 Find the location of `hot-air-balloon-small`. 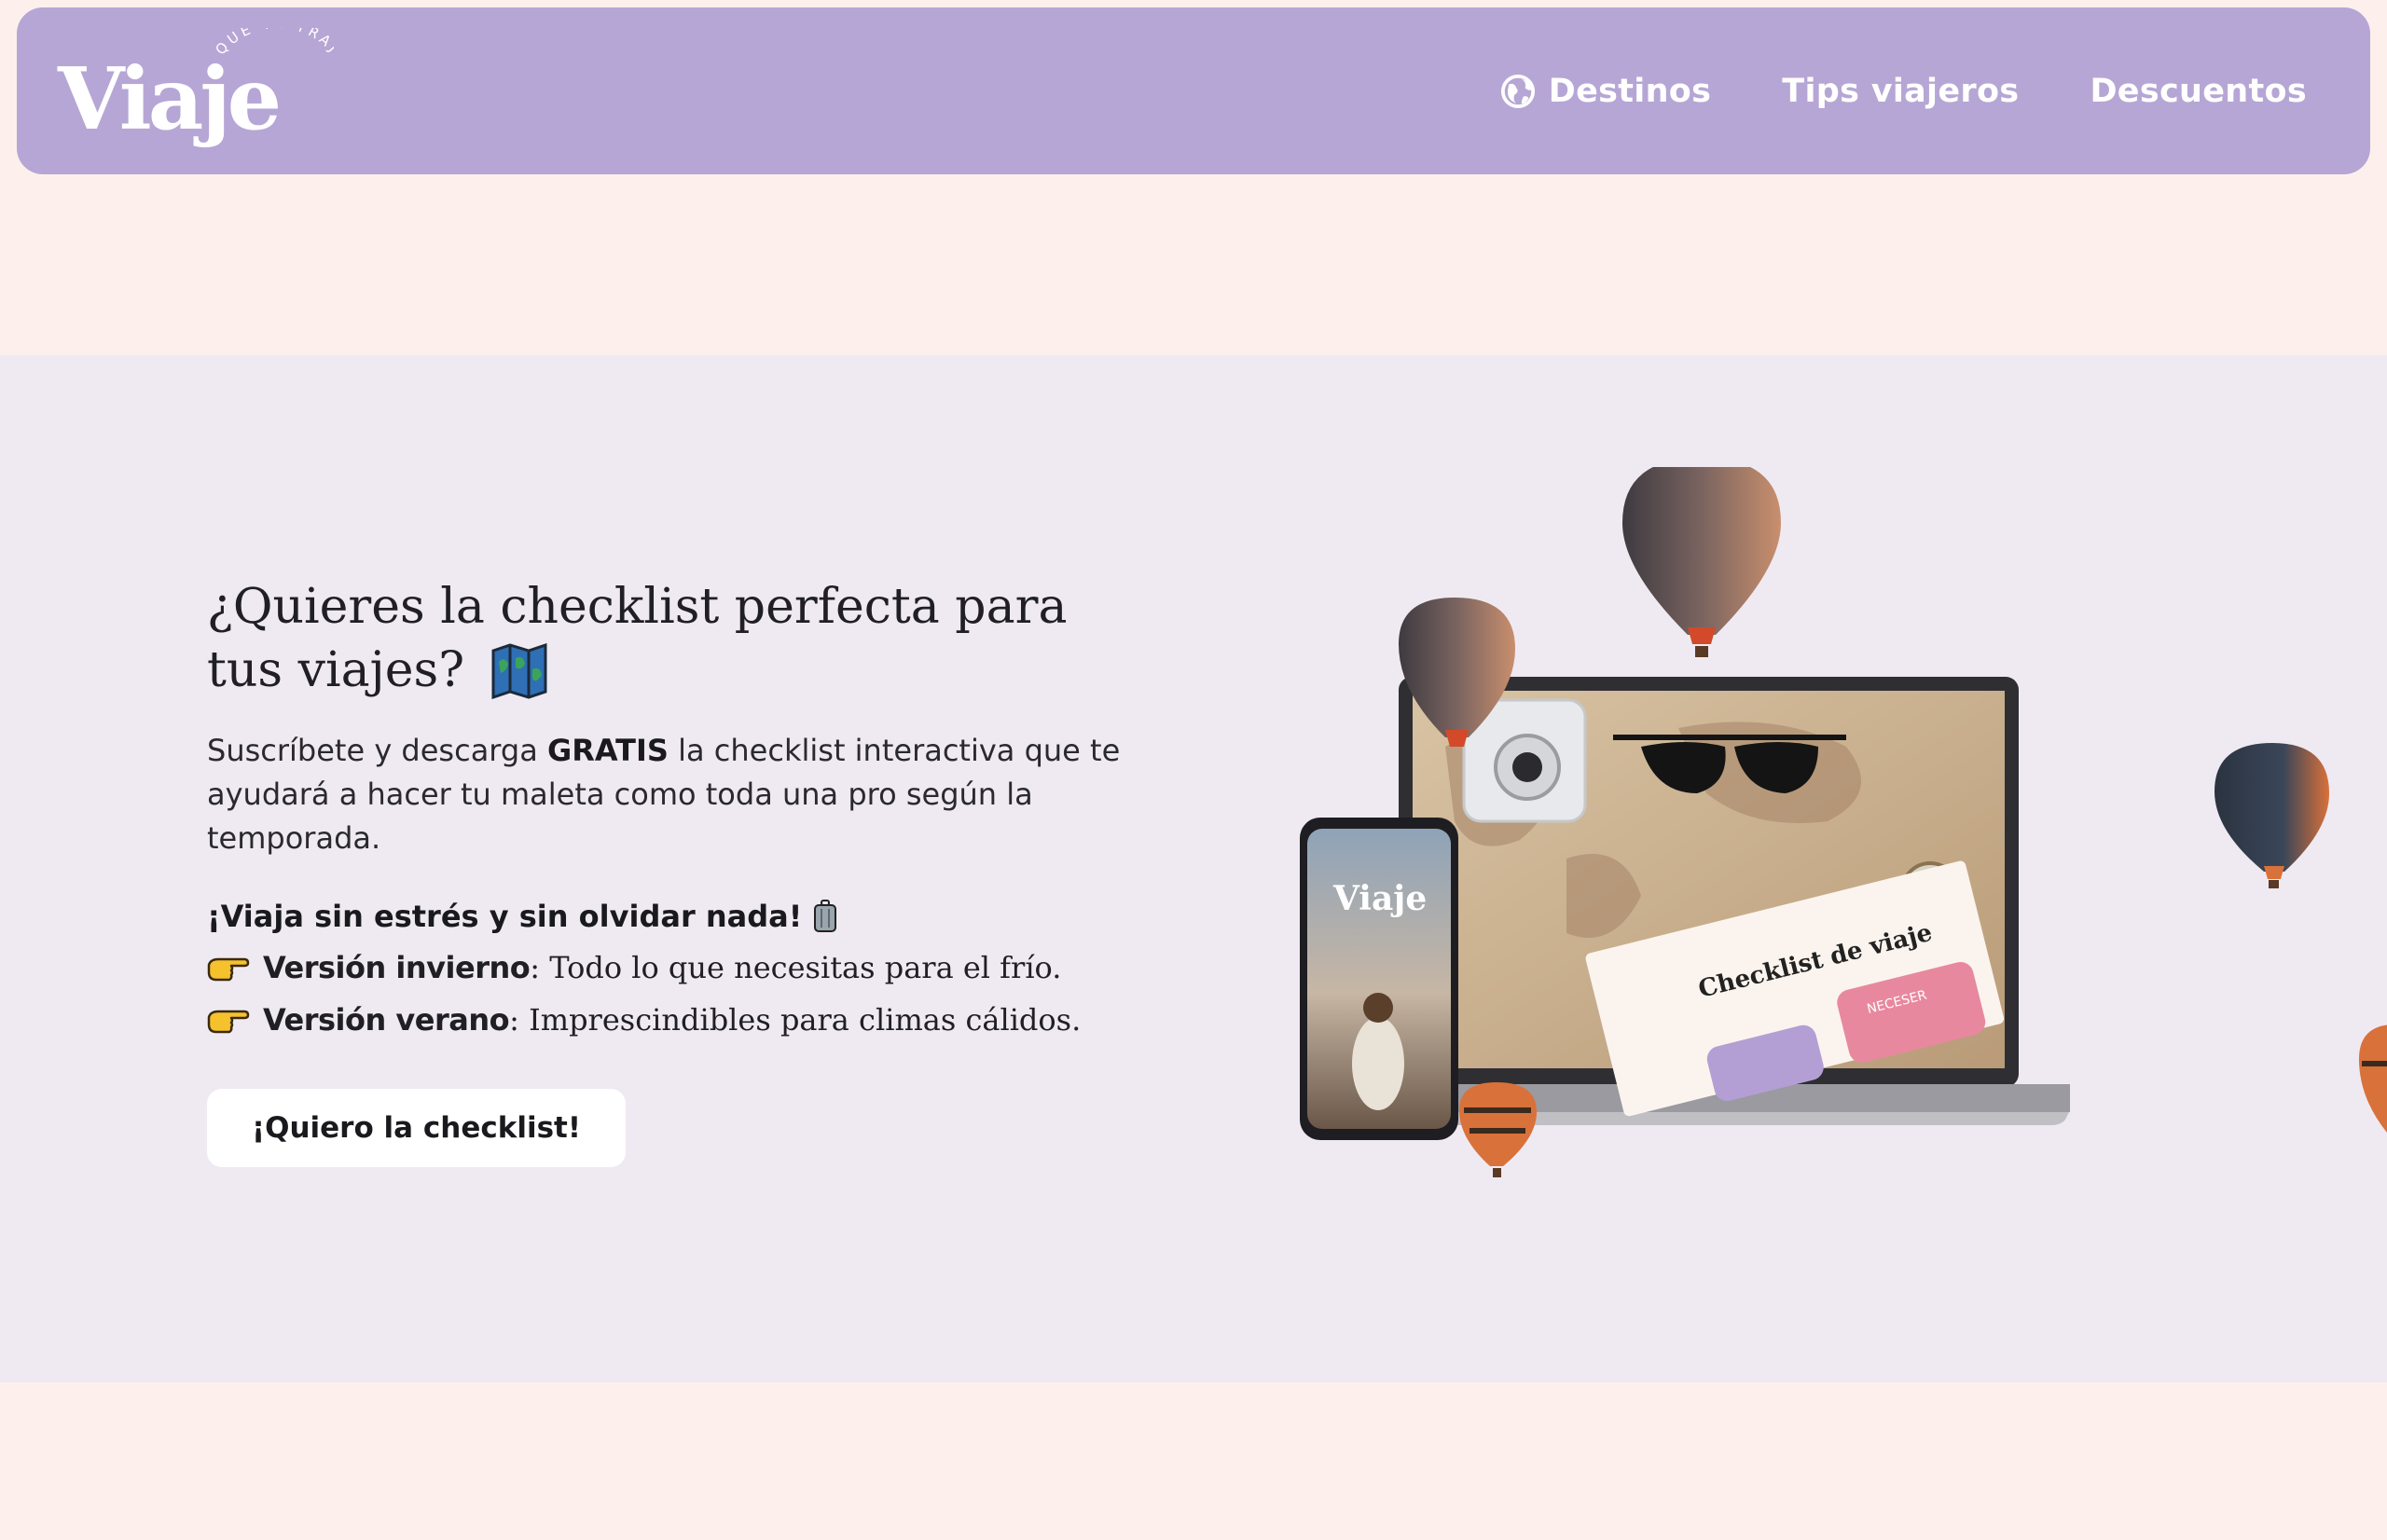

hot-air-balloon-small is located at coordinates (1498, 1129).